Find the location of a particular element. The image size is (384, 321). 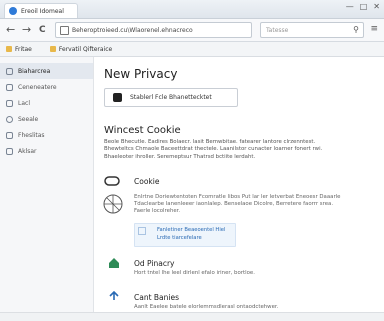

sidebar-item-alerts: Aklsar is located at coordinates (46, 151).